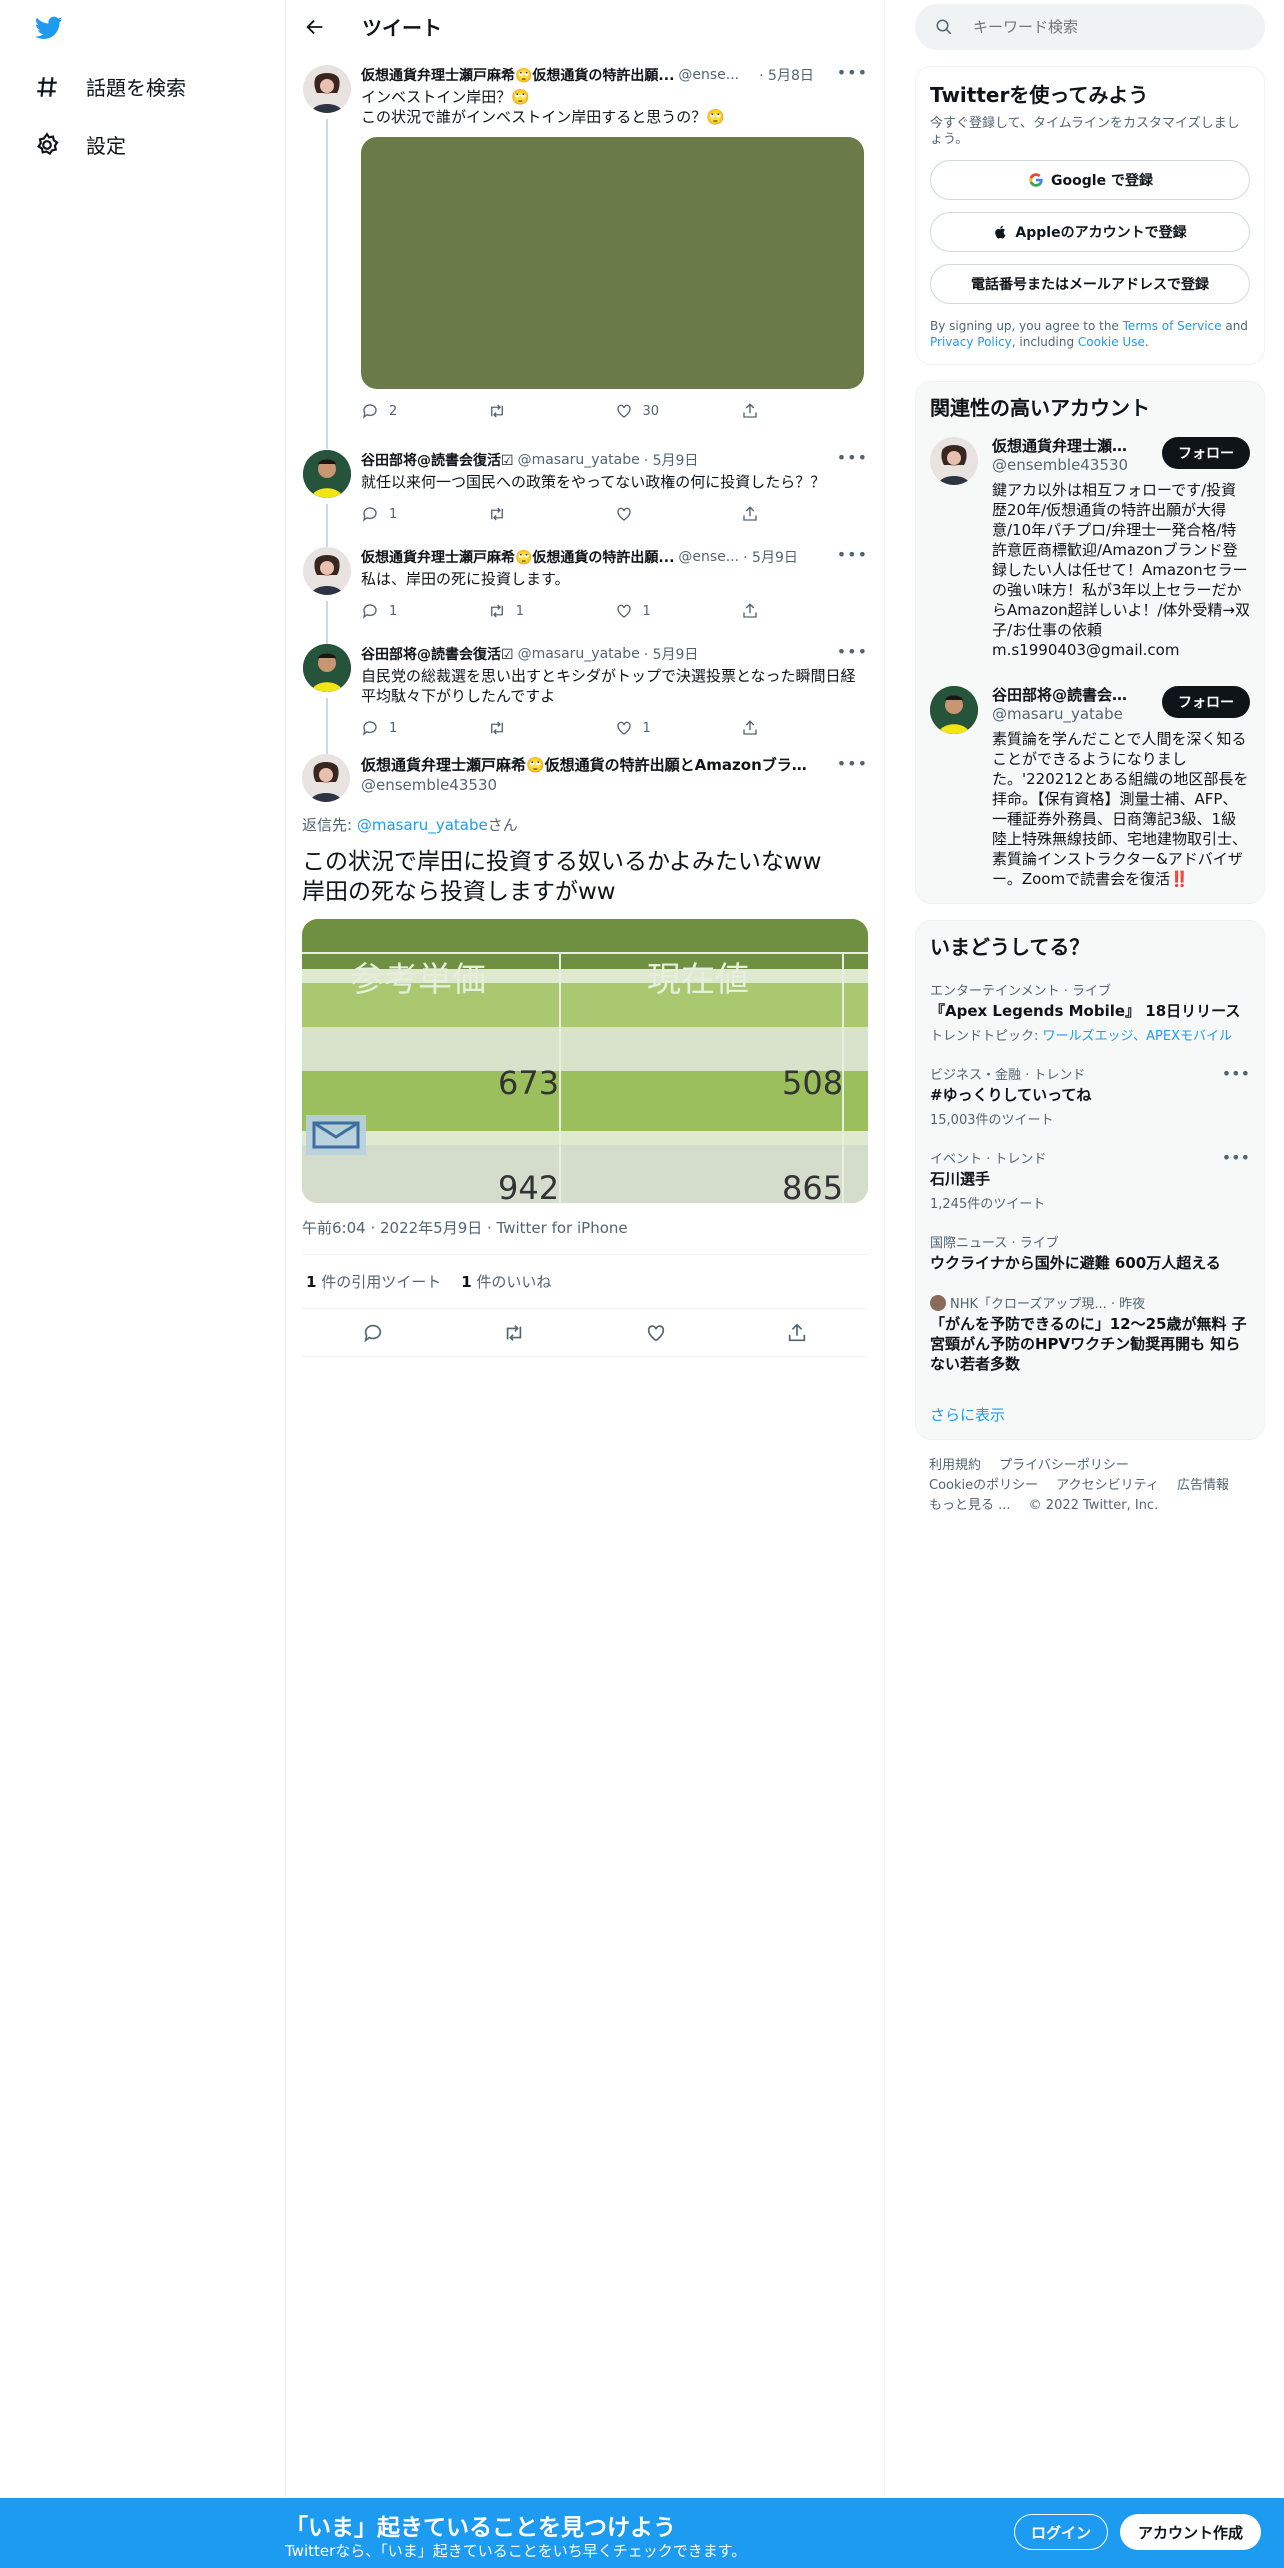 Image resolution: width=1284 pixels, height=2568 pixels. Describe the element at coordinates (786, 75) in the screenshot. I see `tweet-date: · 5月8日` at that location.